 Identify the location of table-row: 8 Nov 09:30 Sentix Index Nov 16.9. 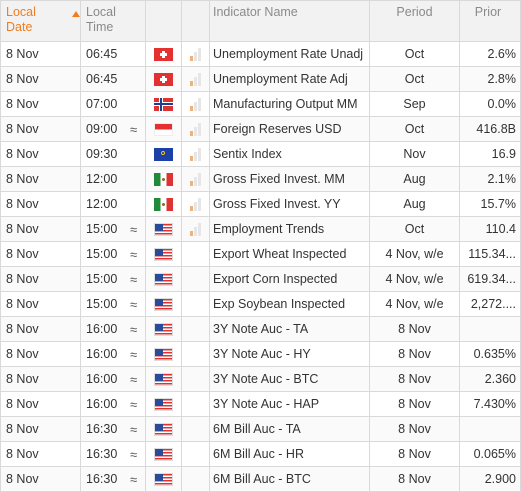
(261, 154).